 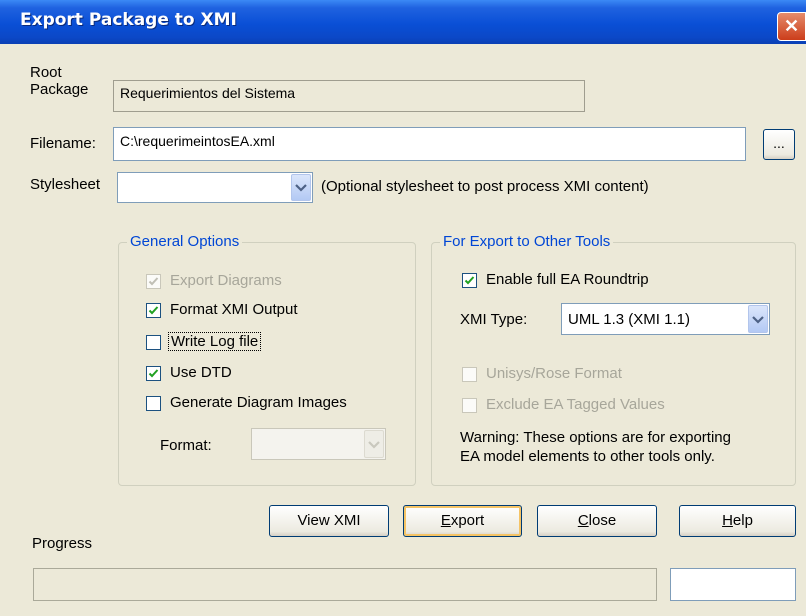 I want to click on export-mnemonic: E, so click(x=445, y=520).